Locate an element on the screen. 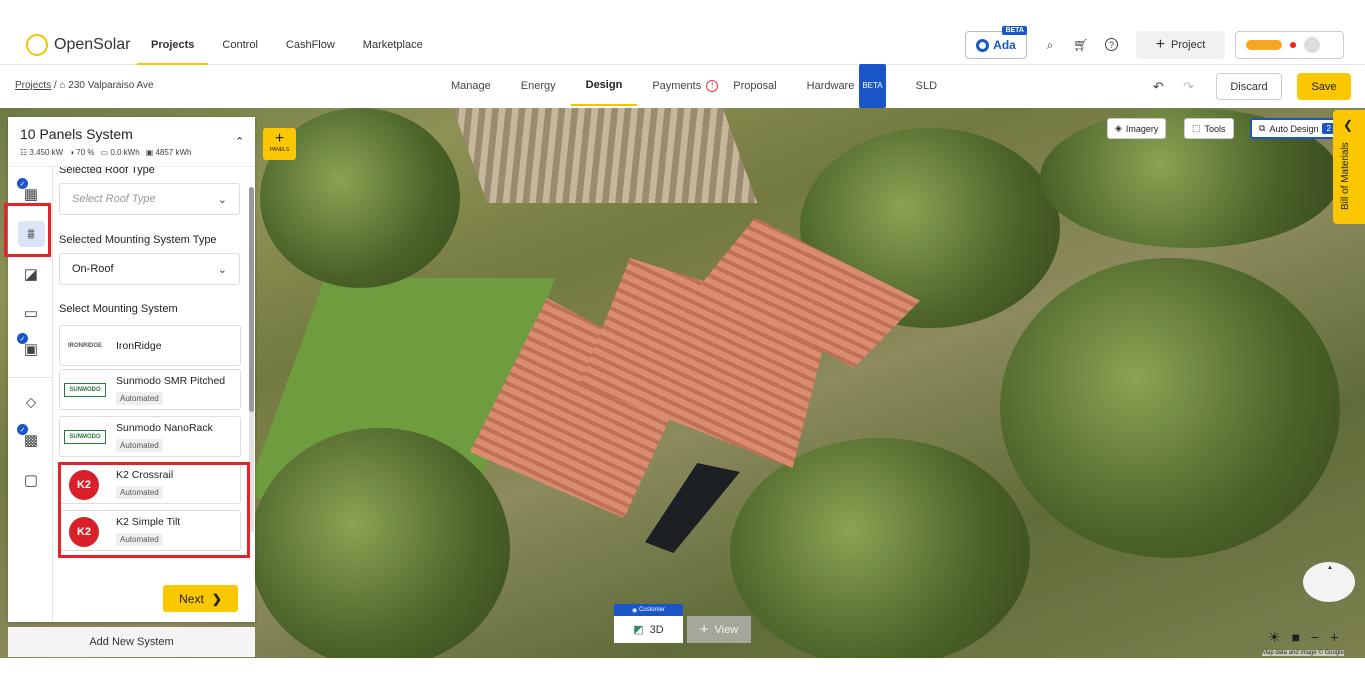  nav-cashflow: CashFlow is located at coordinates (310, 45).